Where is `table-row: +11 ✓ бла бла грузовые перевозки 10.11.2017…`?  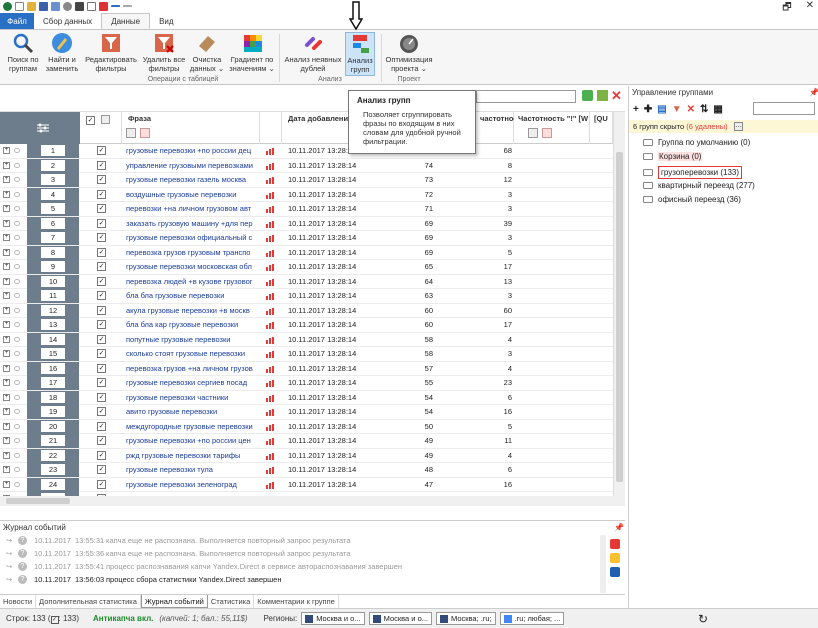 table-row: +11 ✓ бла бла грузовые перевозки 10.11.2017… is located at coordinates (306, 296).